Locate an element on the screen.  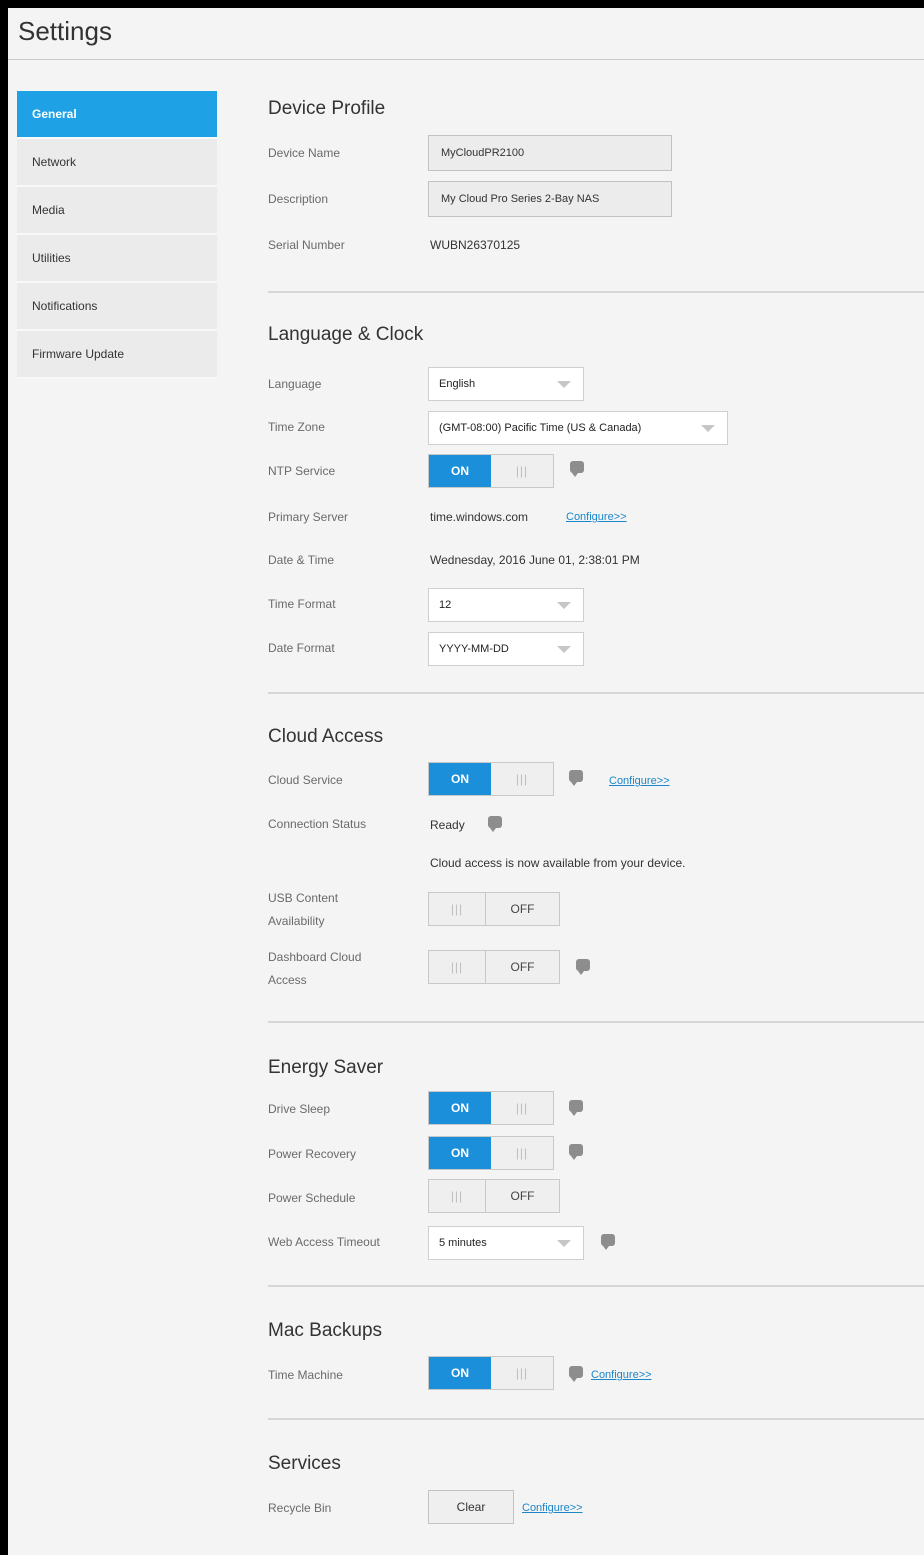
energy-saver-title: Energy Saver is located at coordinates (326, 1067).